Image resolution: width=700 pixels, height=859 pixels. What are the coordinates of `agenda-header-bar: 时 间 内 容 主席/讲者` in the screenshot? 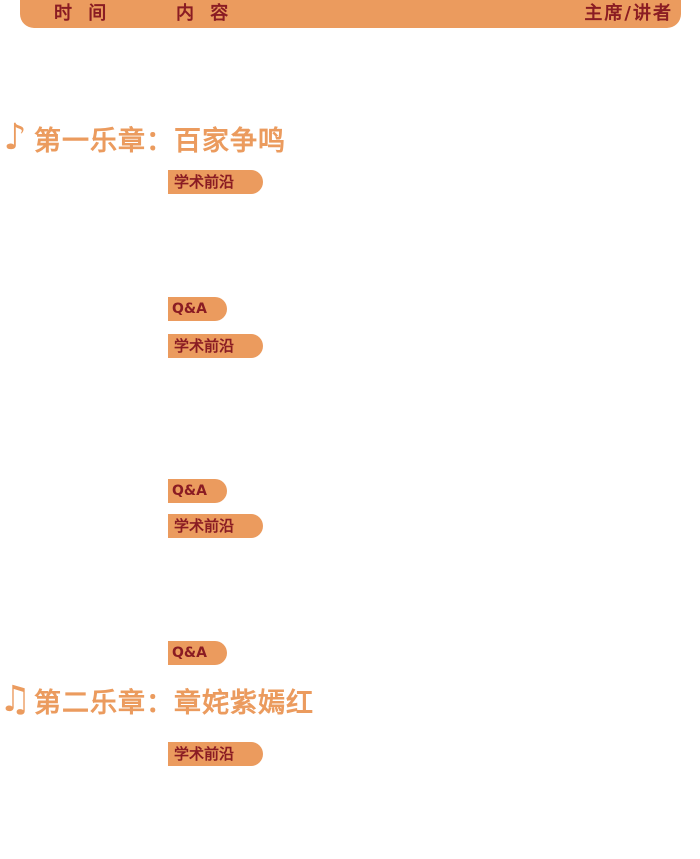 It's located at (350, 14).